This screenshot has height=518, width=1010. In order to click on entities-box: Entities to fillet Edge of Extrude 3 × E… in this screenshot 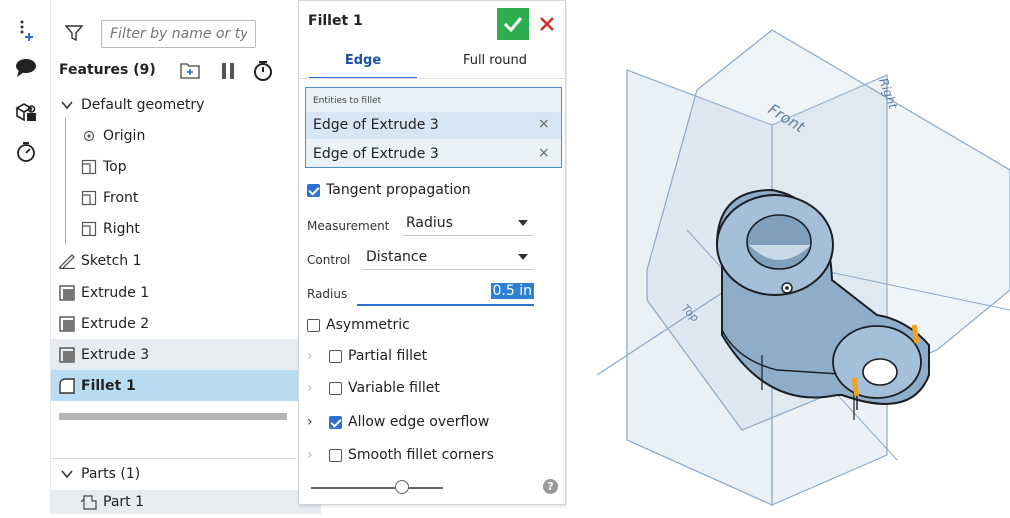, I will do `click(433, 127)`.